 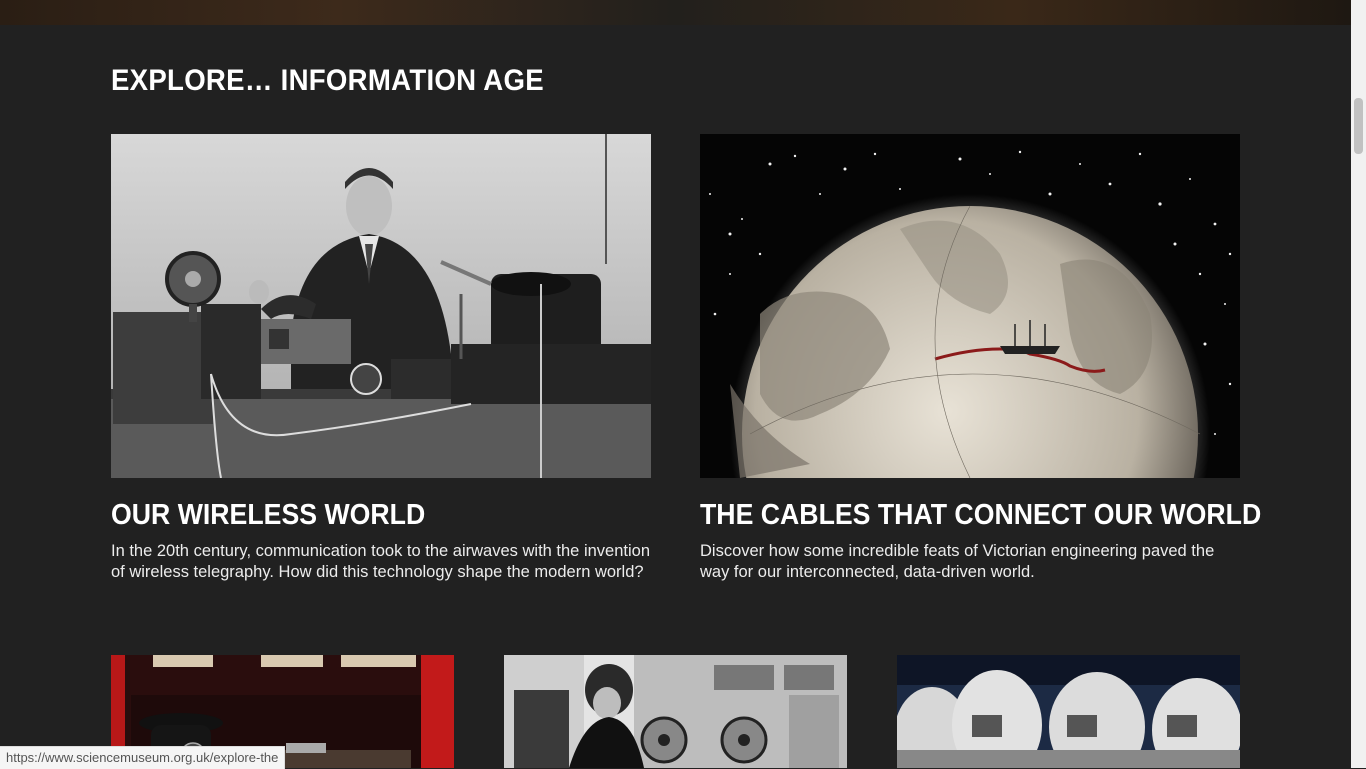 What do you see at coordinates (980, 515) in the screenshot?
I see `card-title: THE CABLES THAT CONNECT OUR WORLD` at bounding box center [980, 515].